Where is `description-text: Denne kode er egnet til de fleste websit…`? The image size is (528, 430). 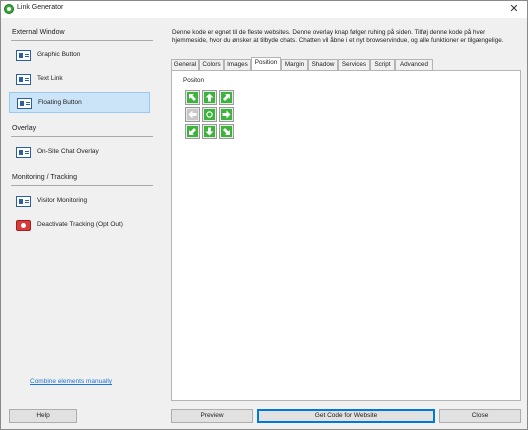 description-text: Denne kode er egnet til de fleste websit… is located at coordinates (338, 36).